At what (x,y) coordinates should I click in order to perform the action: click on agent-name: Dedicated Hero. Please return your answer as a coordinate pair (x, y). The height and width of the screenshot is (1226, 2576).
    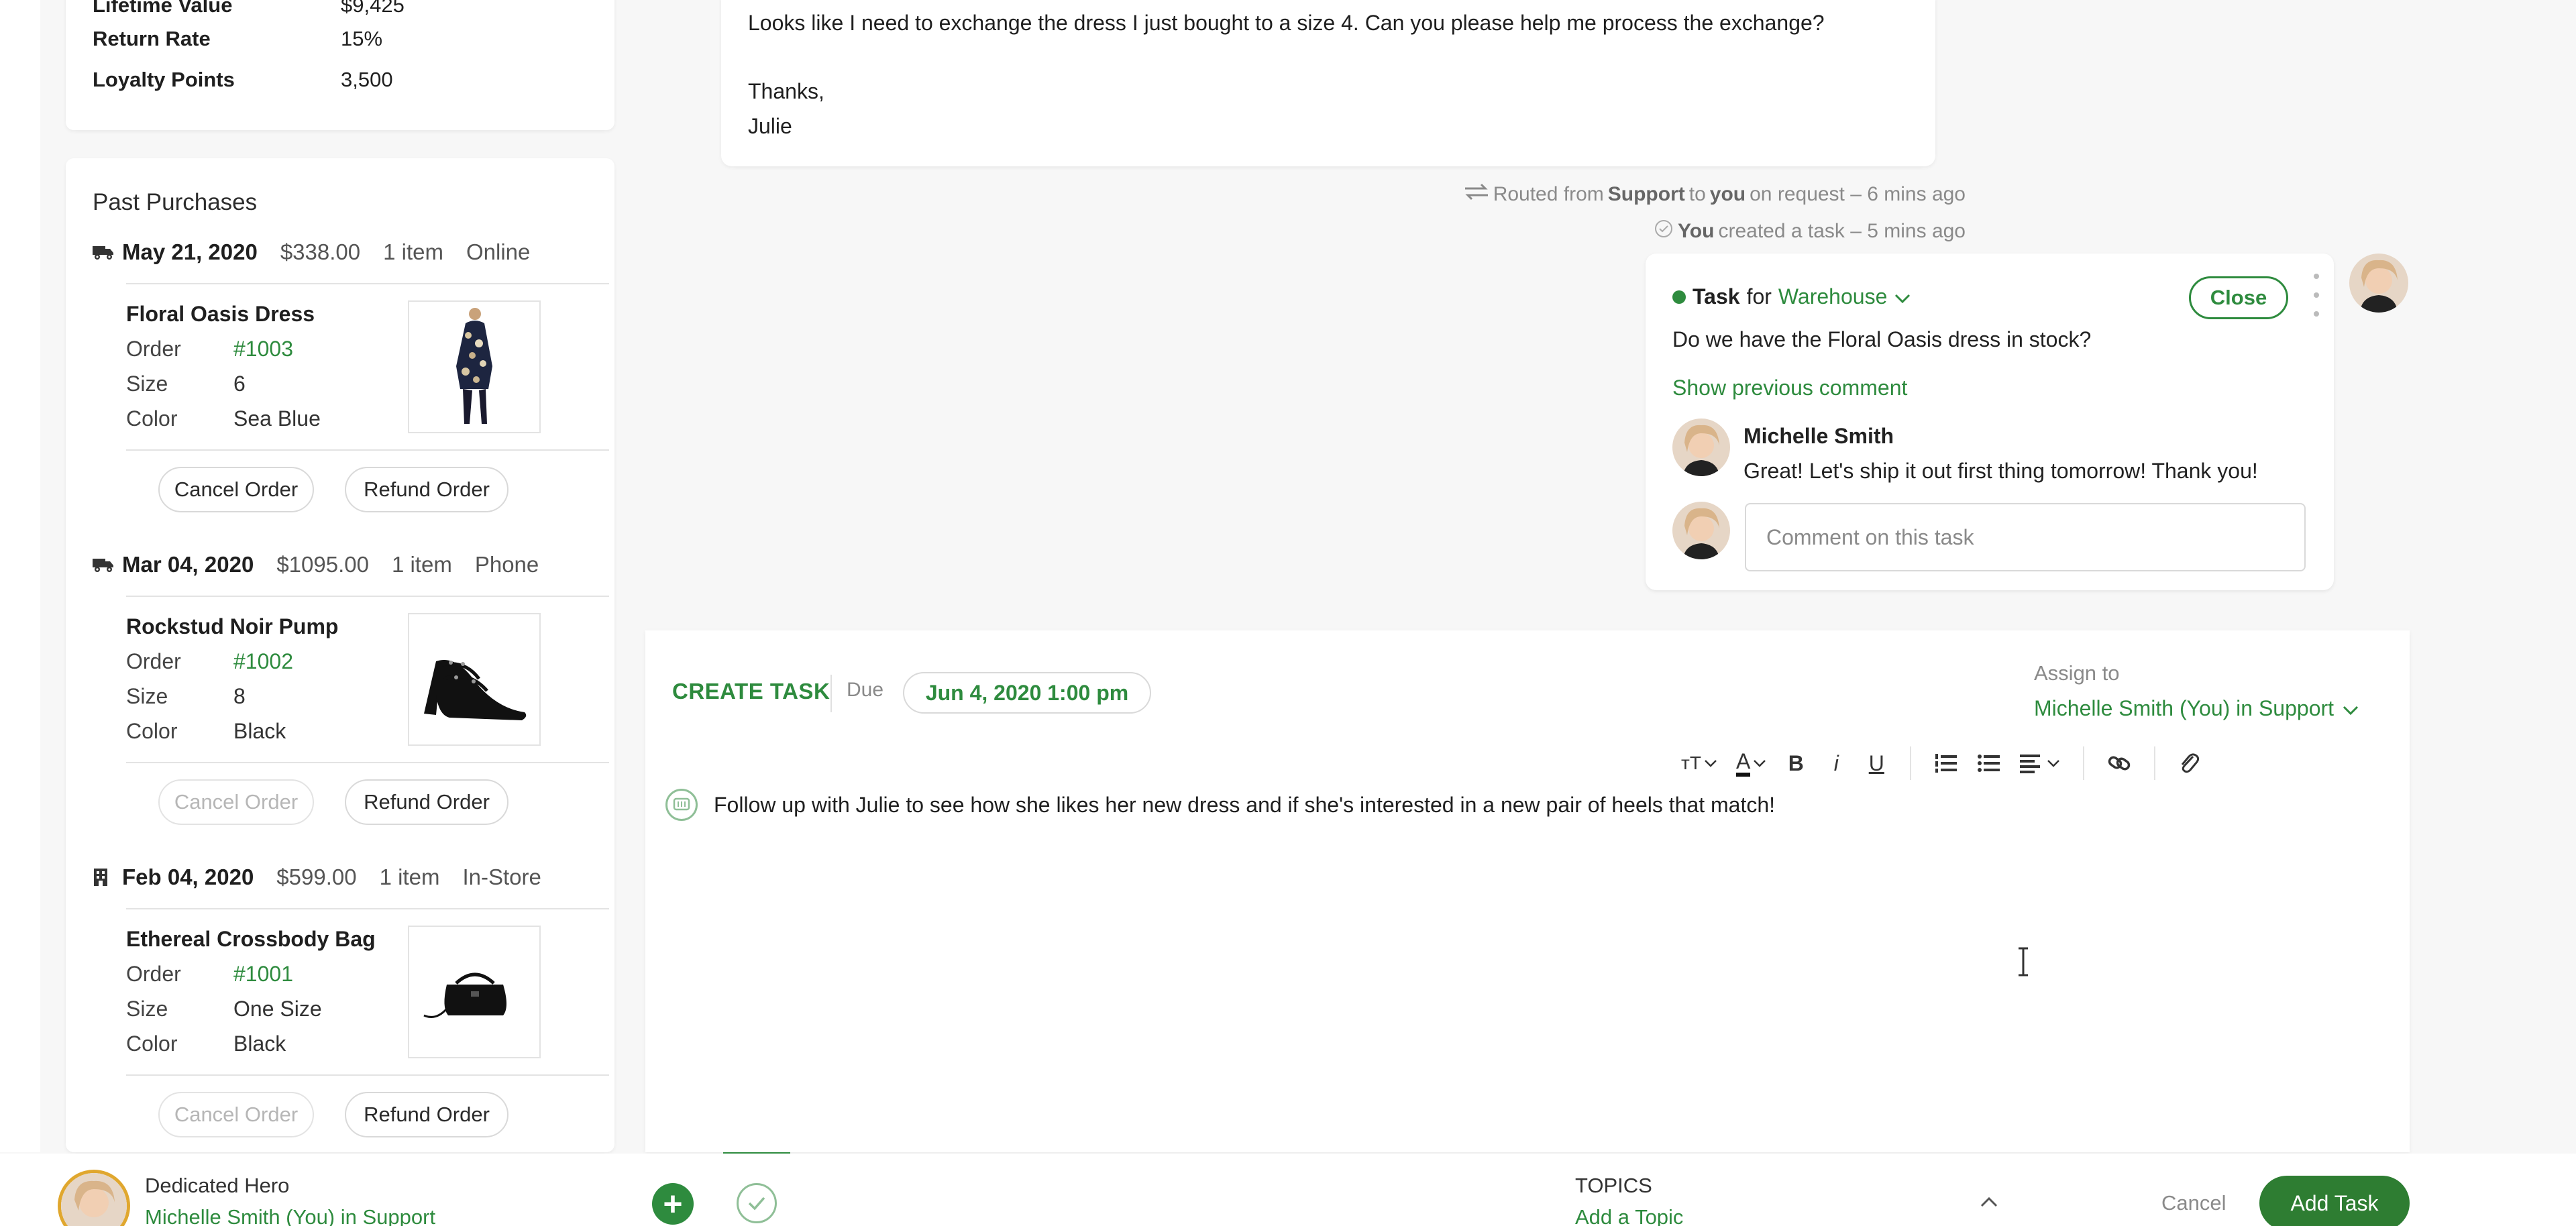
    Looking at the image, I should click on (217, 1185).